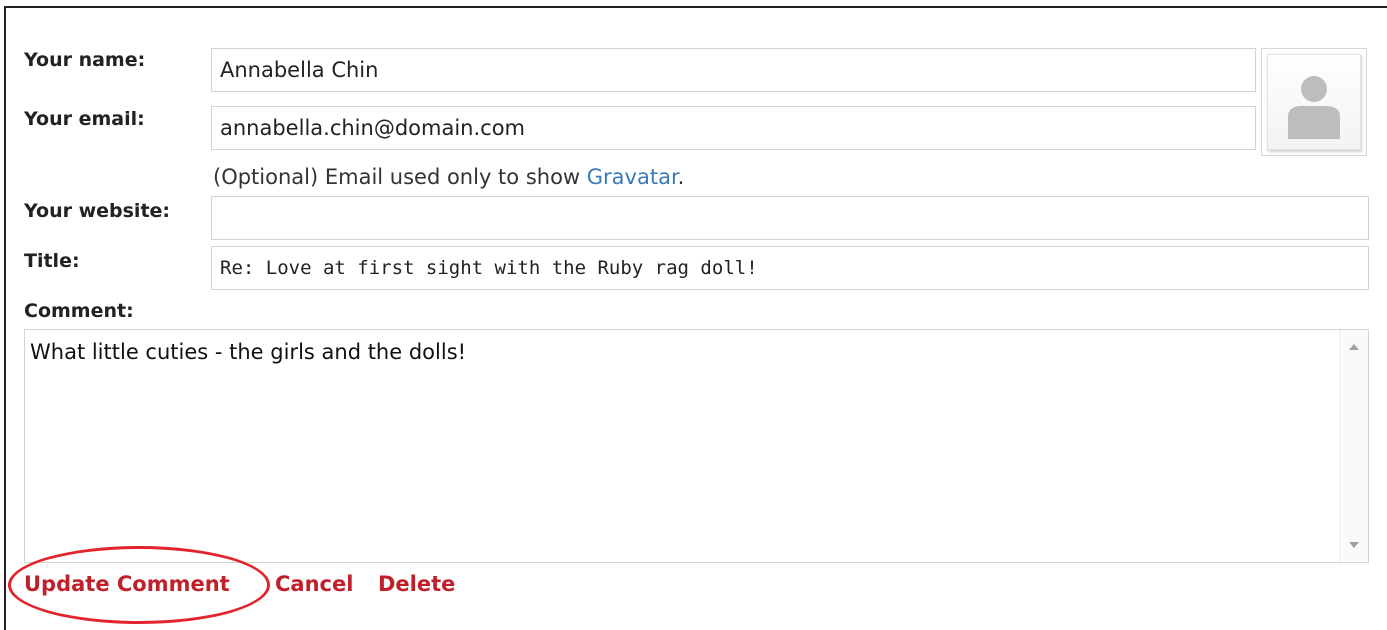 The height and width of the screenshot is (630, 1387). I want to click on comment-label: Comment:, so click(79, 311).